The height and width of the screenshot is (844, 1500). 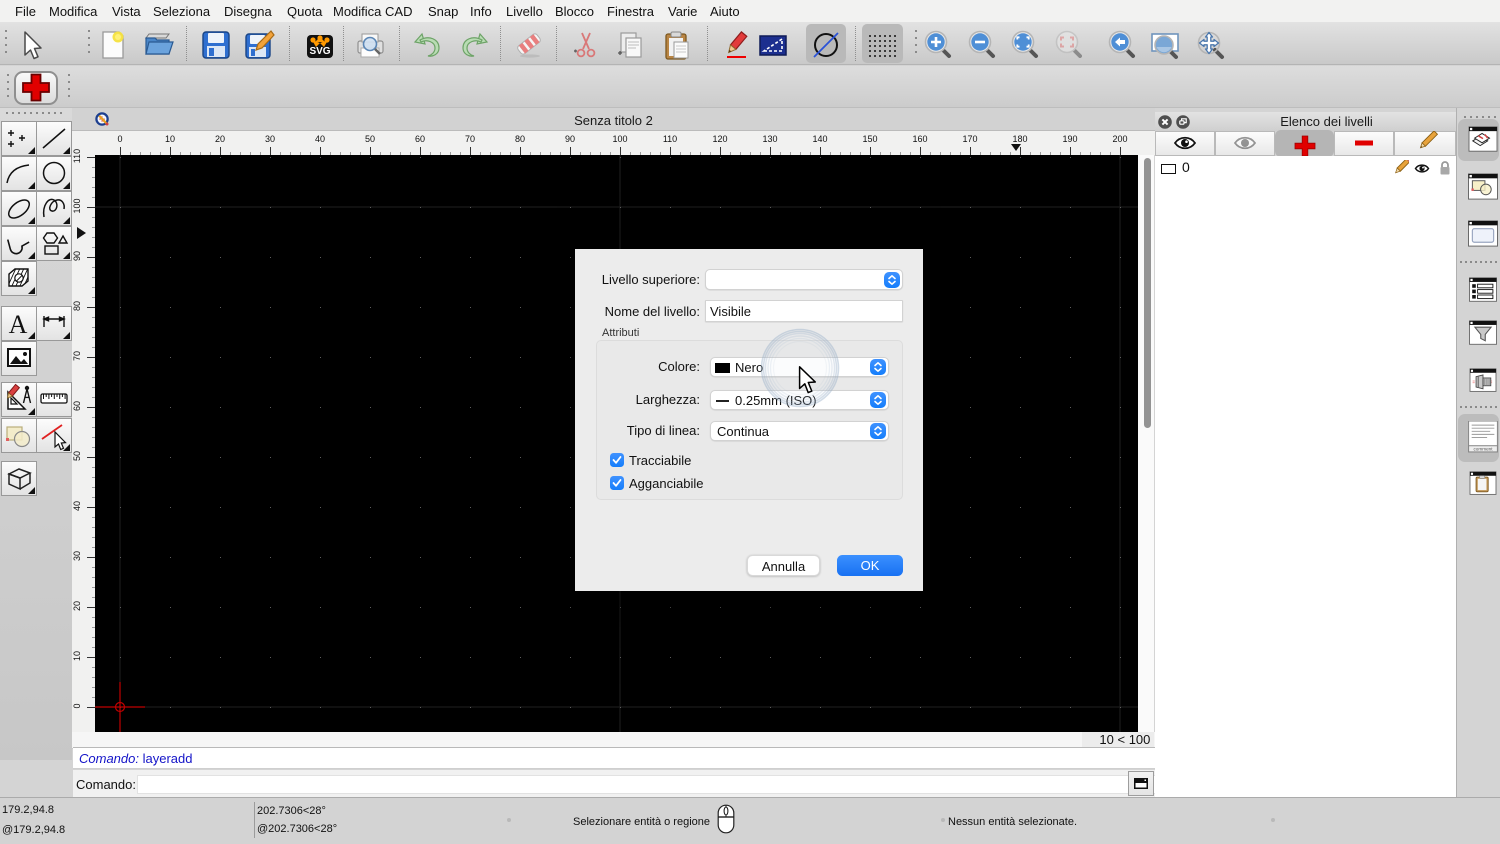 What do you see at coordinates (18, 324) in the screenshot?
I see `svg-text: A` at bounding box center [18, 324].